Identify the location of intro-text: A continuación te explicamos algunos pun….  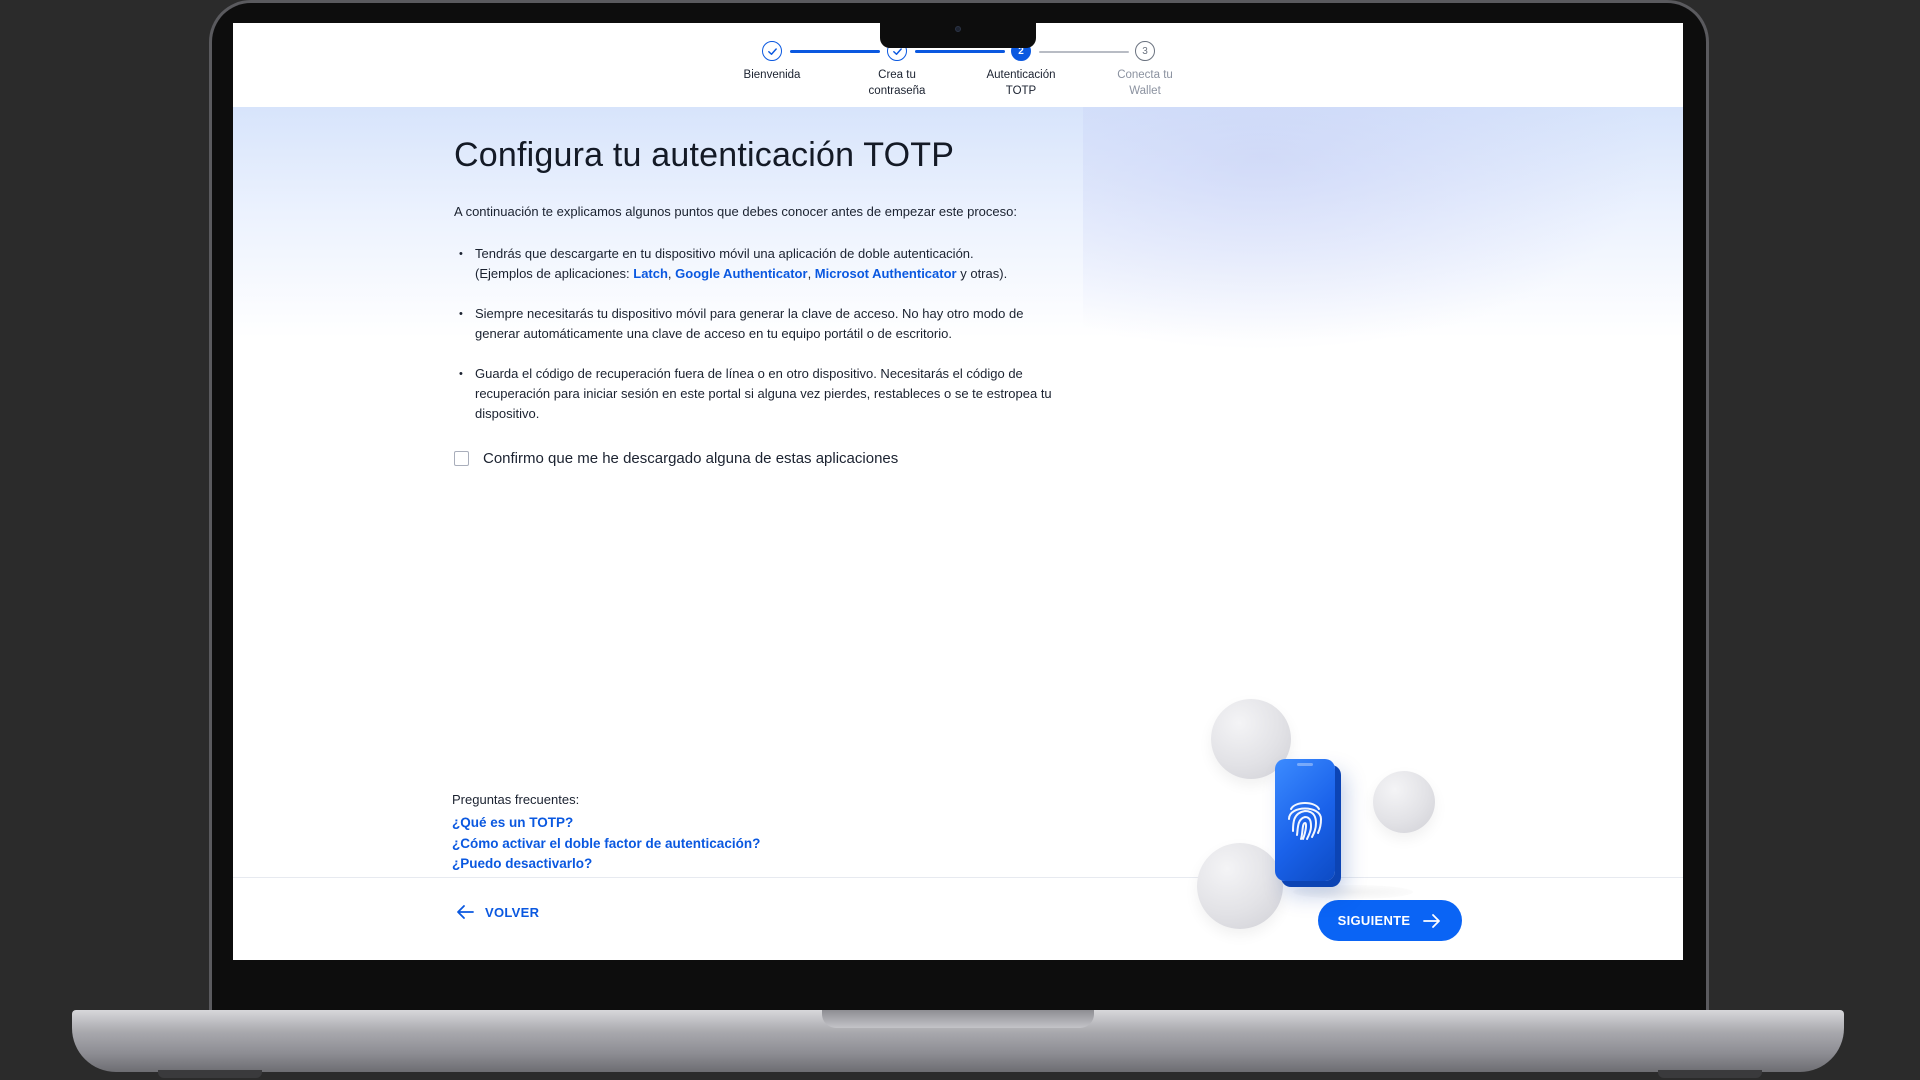
(735, 211).